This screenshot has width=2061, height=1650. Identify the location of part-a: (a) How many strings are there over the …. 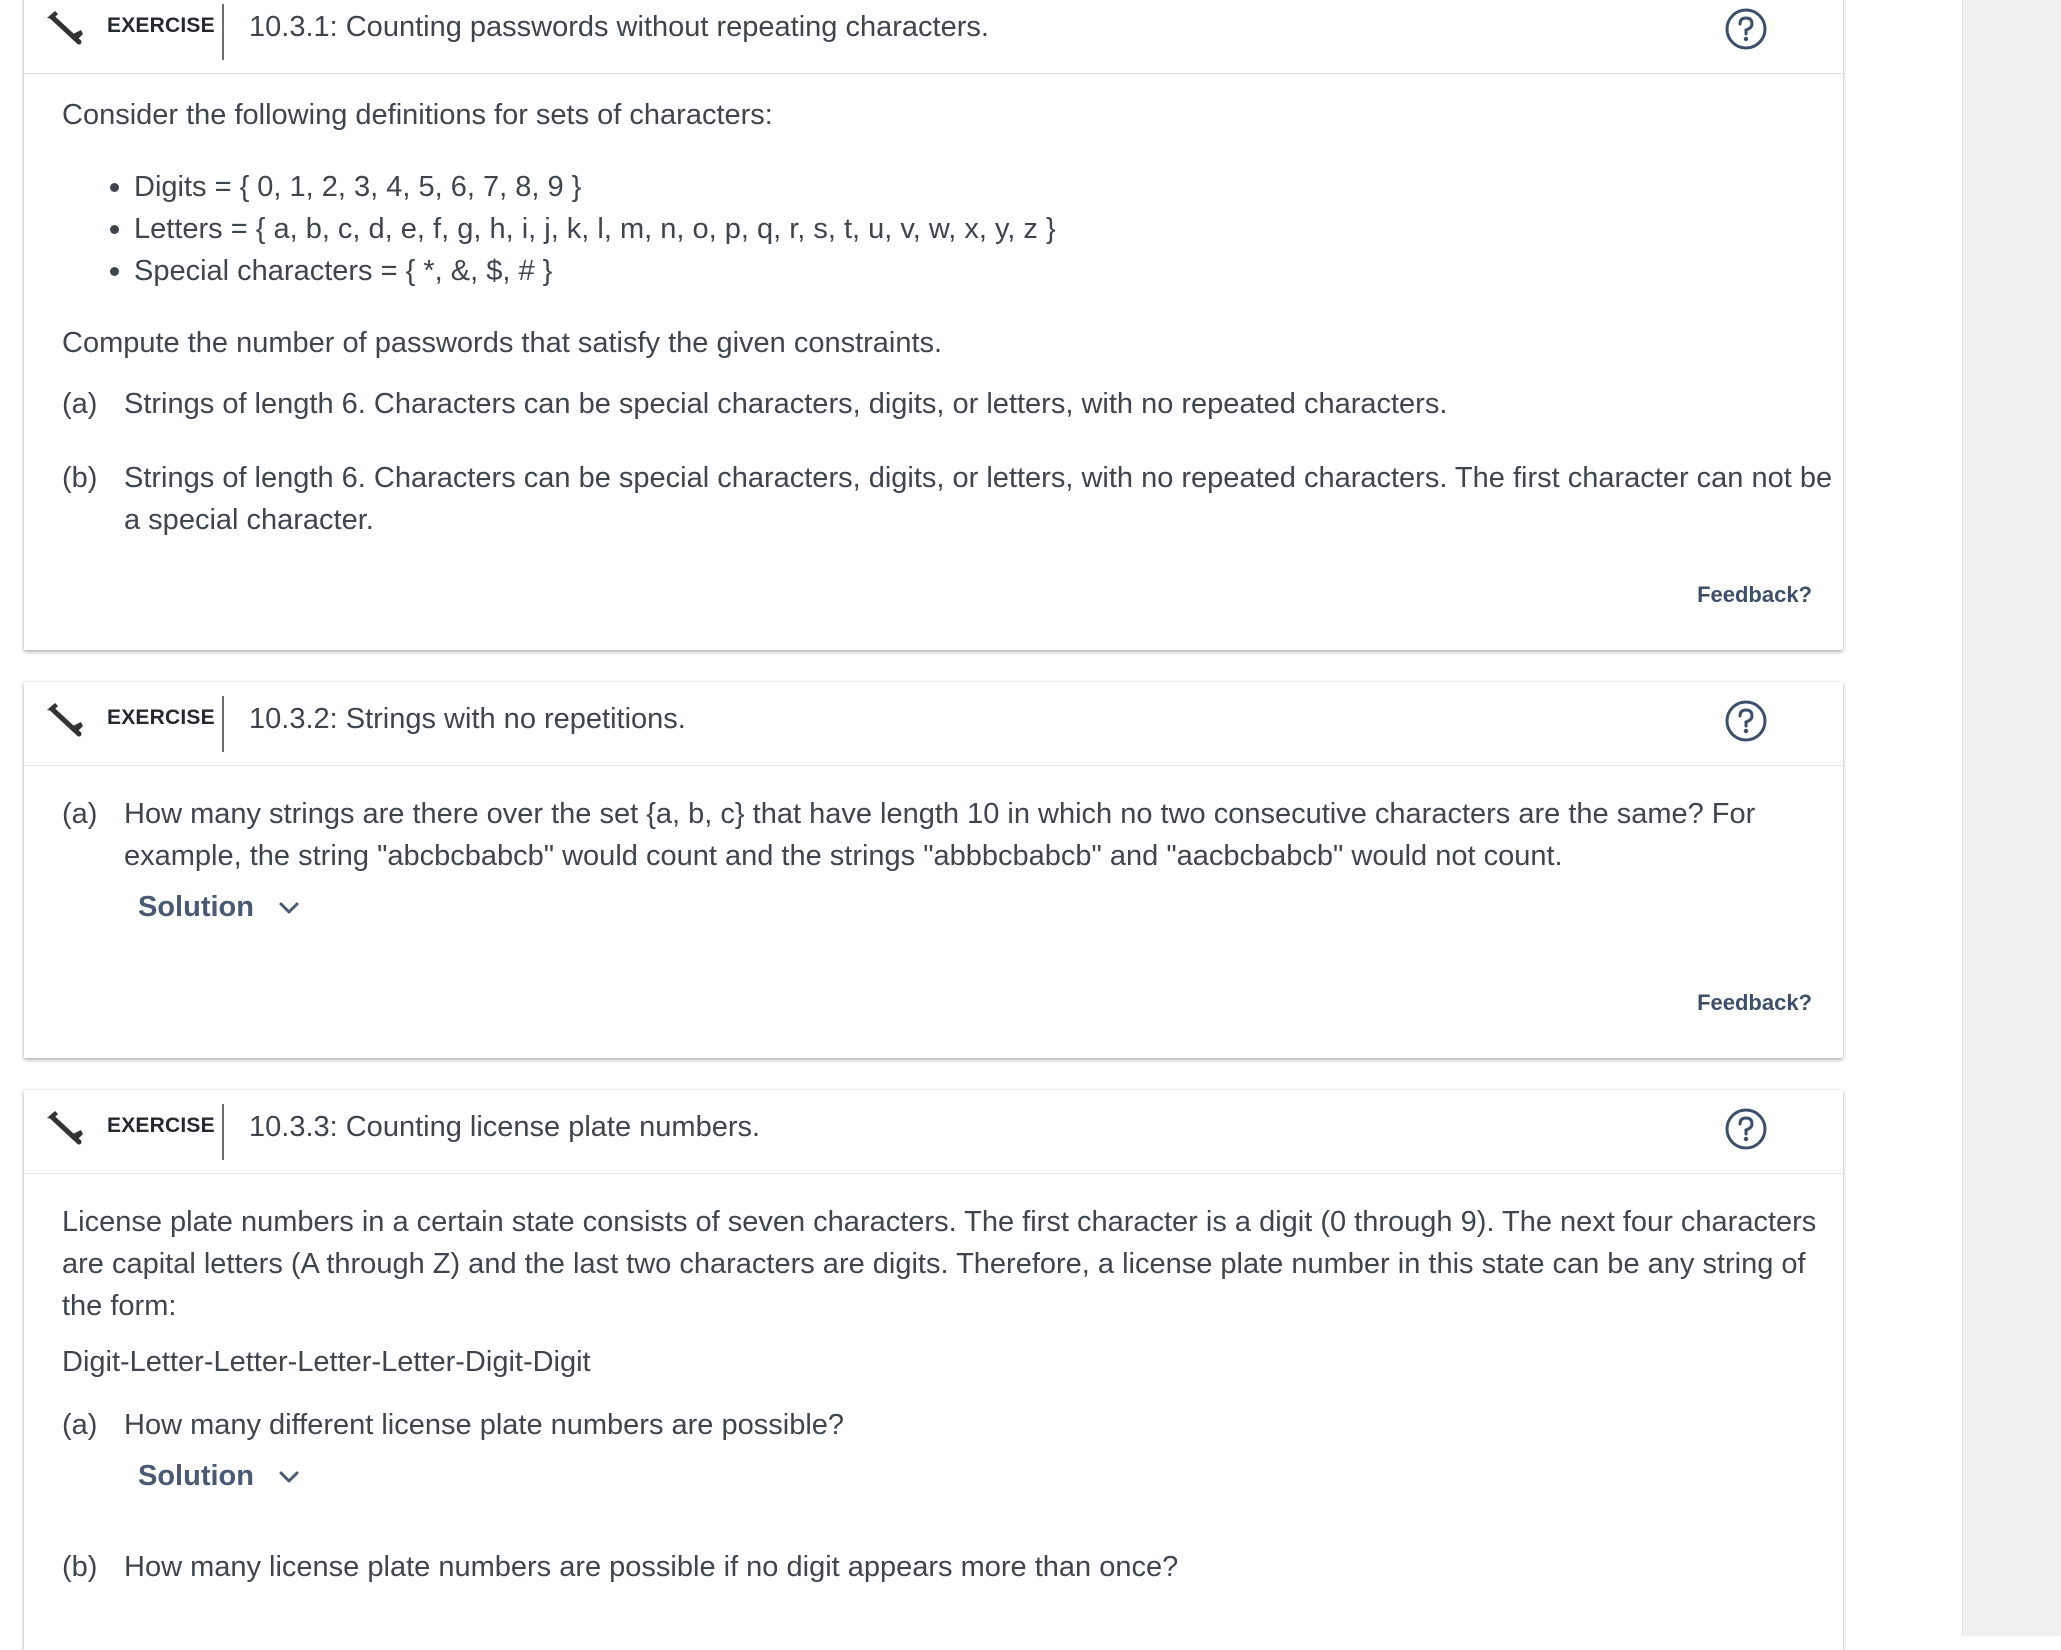
(952, 835).